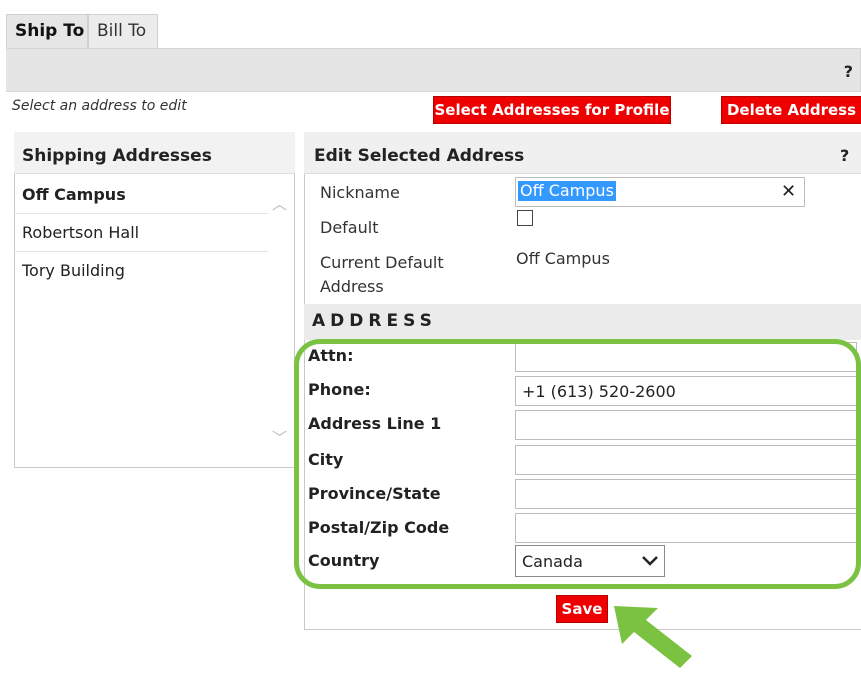  I want to click on help-icon: ?, so click(848, 71).